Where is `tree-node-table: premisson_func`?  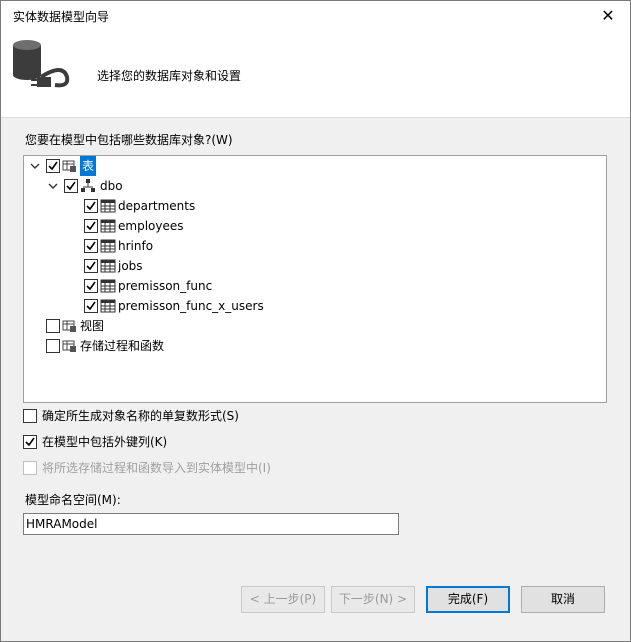
tree-node-table: premisson_func is located at coordinates (234, 286).